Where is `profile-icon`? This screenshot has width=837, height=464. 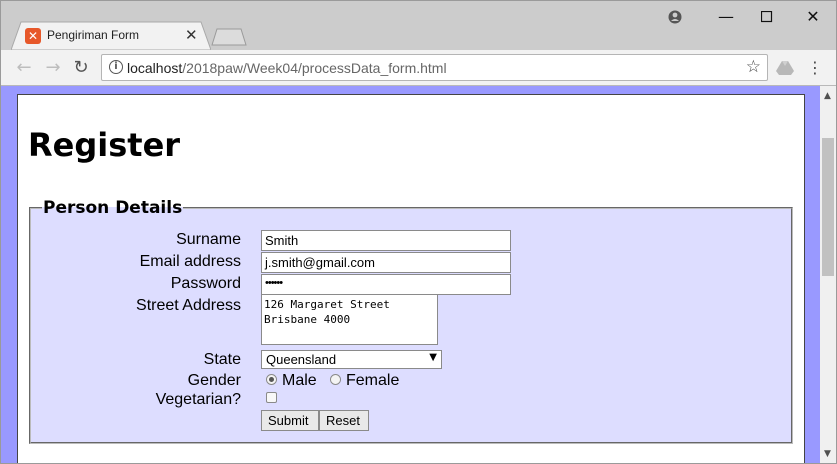 profile-icon is located at coordinates (675, 17).